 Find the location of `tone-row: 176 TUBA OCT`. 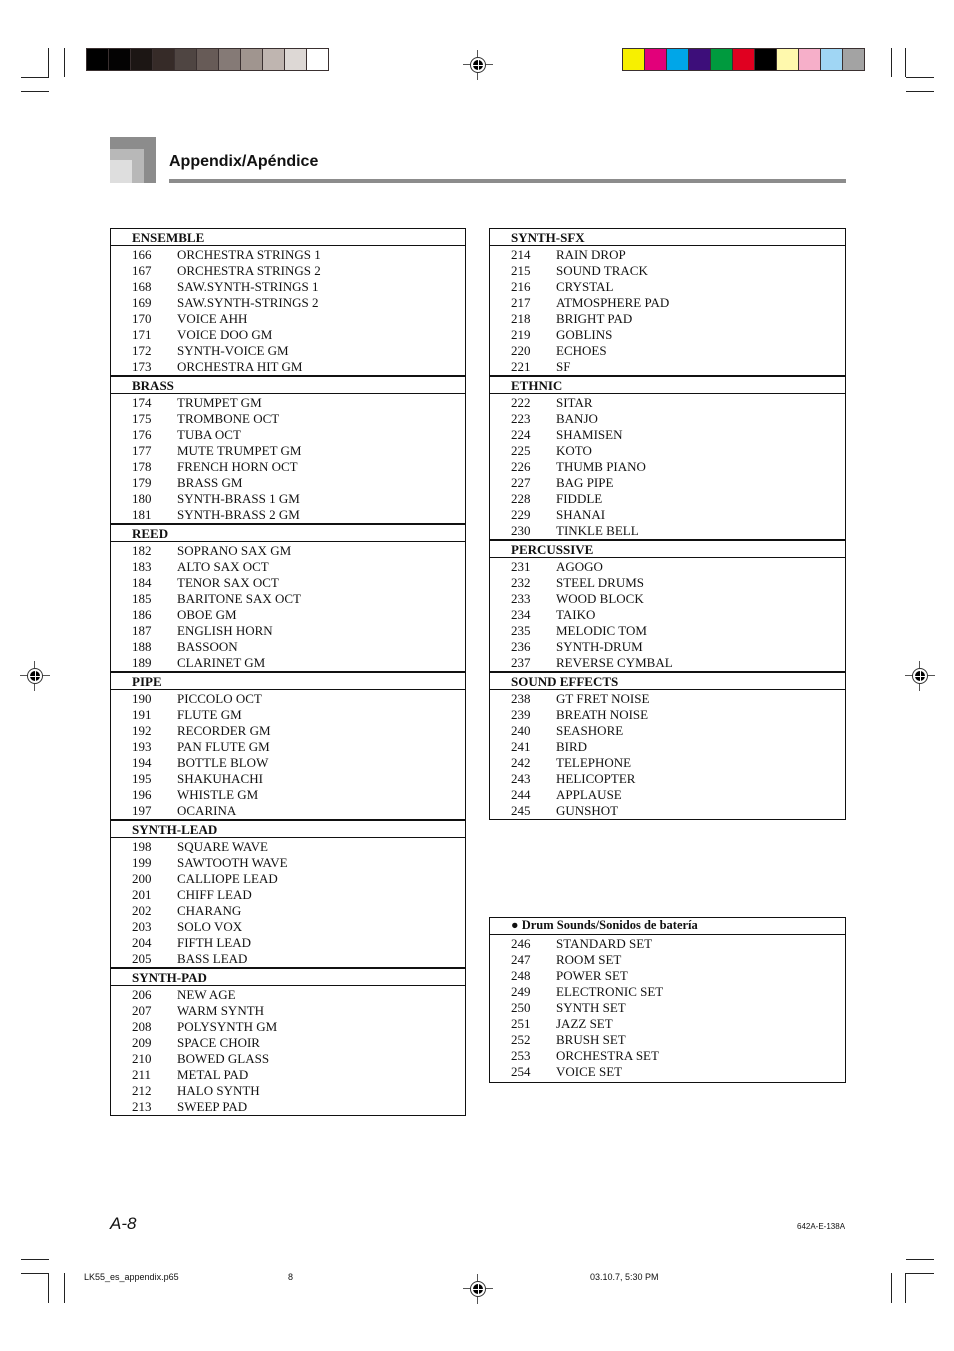

tone-row: 176 TUBA OCT is located at coordinates (288, 435).